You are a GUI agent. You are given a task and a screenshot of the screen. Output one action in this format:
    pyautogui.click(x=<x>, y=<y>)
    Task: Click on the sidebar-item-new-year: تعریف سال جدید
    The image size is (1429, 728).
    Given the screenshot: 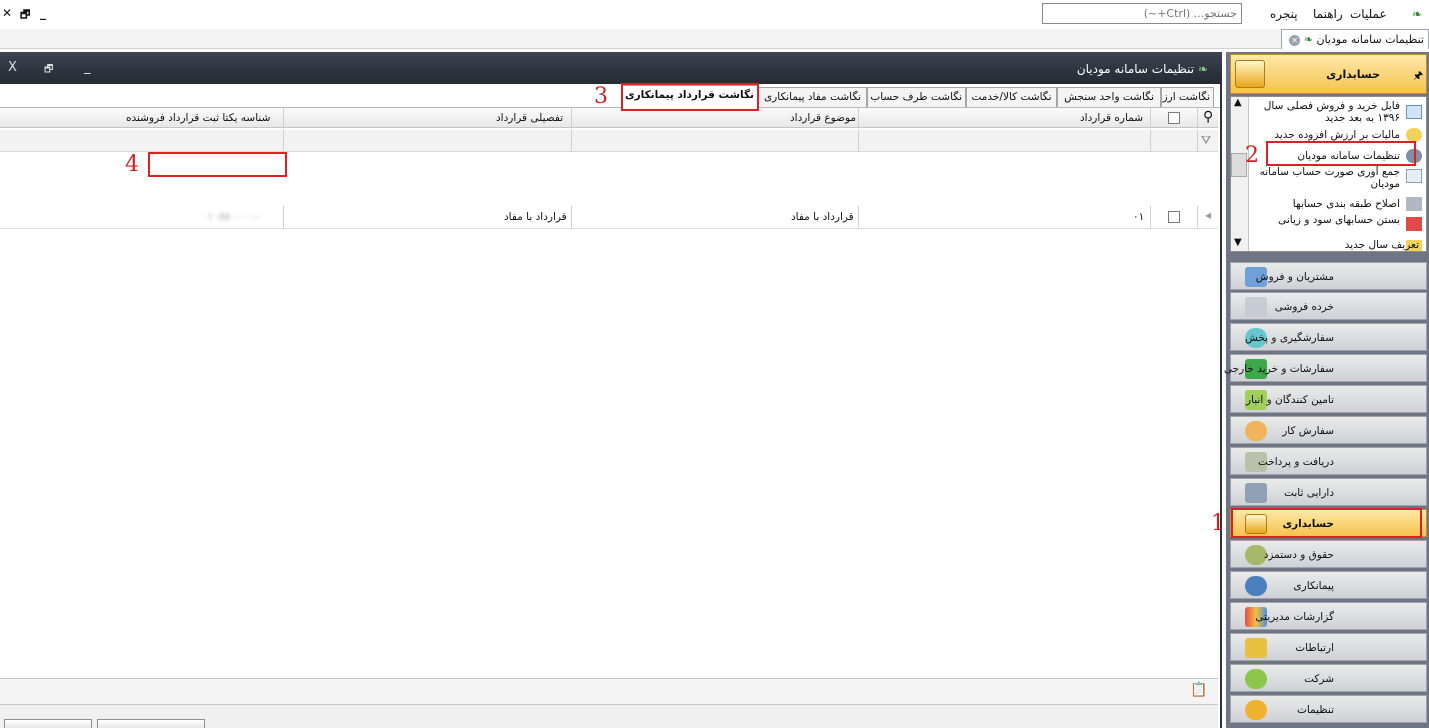 What is the action you would take?
    pyautogui.click(x=1344, y=245)
    